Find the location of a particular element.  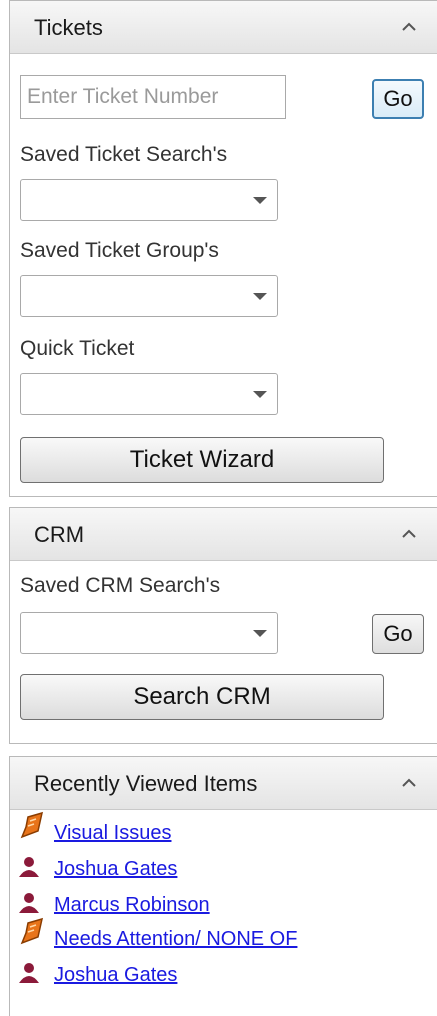

saved-ticket-group-label: Saved Ticket Group's is located at coordinates (119, 250).